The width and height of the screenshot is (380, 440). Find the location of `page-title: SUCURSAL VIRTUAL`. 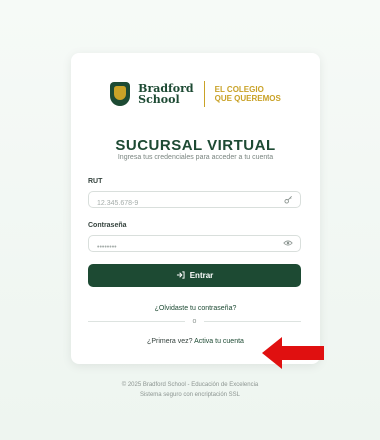

page-title: SUCURSAL VIRTUAL is located at coordinates (195, 145).